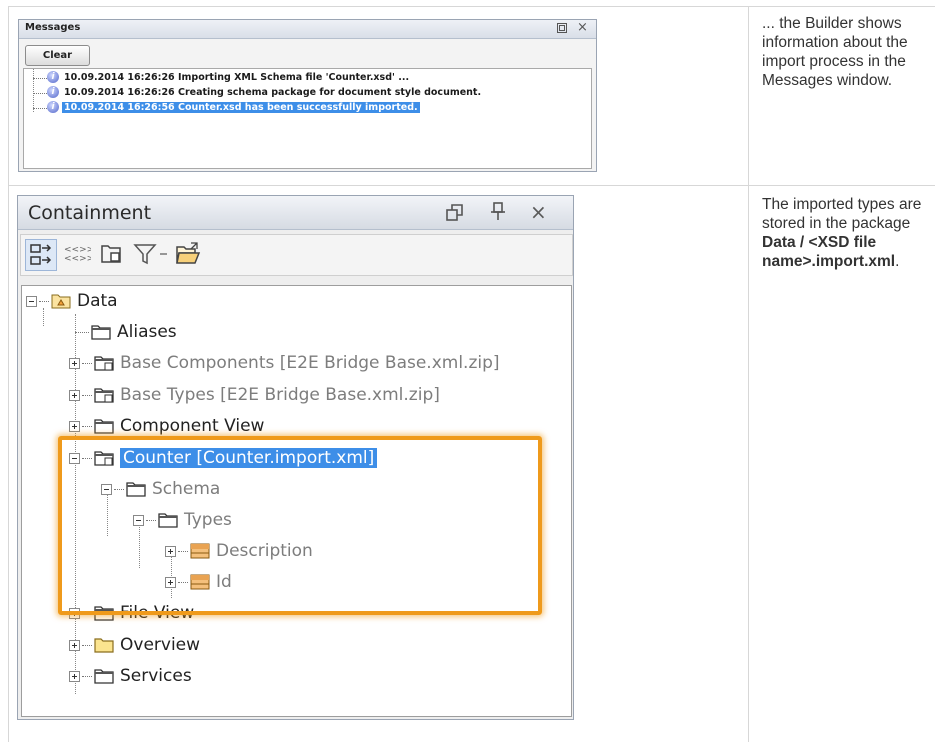 The image size is (935, 742). I want to click on package-tree-icon, so click(112, 254).